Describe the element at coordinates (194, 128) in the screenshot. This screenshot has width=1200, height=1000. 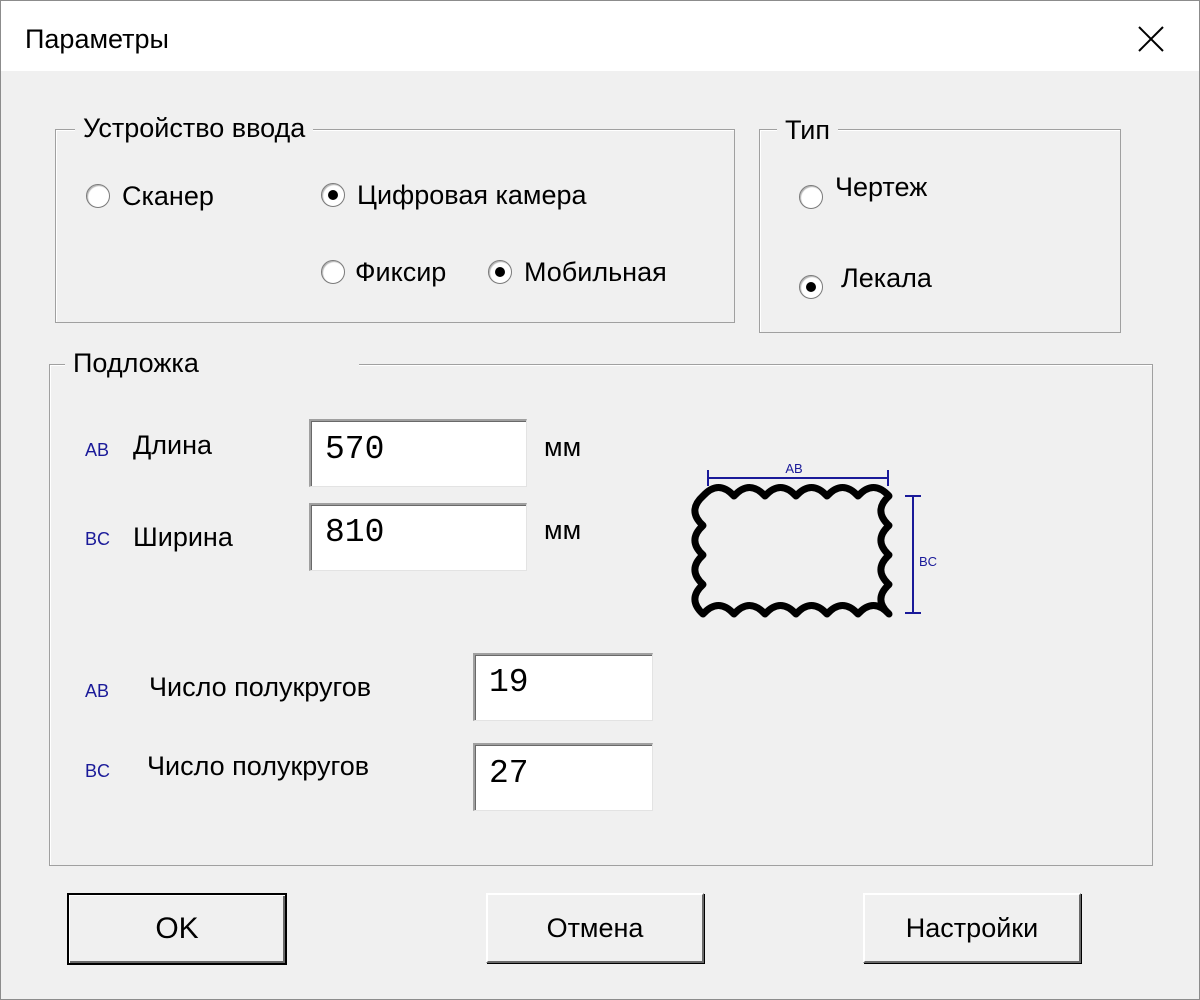
I see `input-device-legend: Устройство ввода` at that location.